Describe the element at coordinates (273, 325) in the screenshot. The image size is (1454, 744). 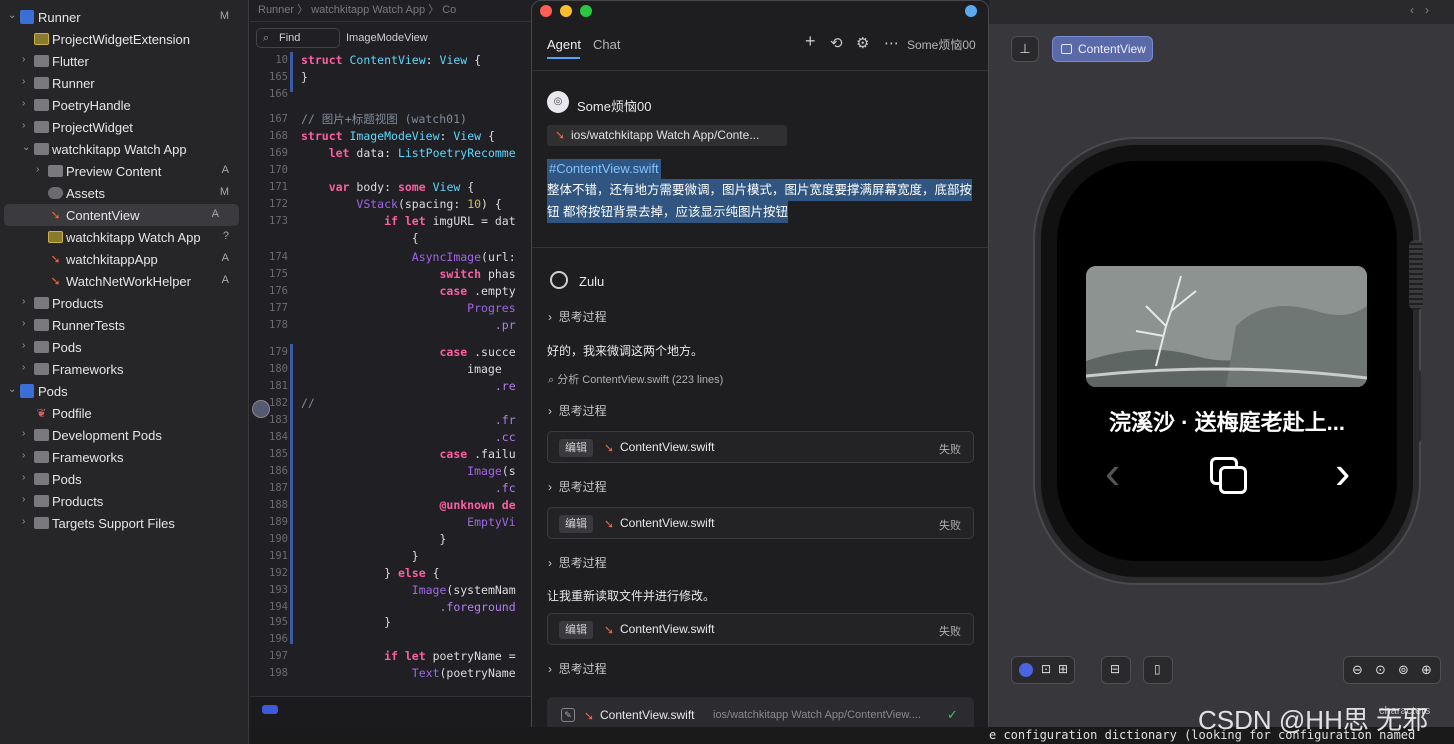
I see `line-number: 178` at that location.